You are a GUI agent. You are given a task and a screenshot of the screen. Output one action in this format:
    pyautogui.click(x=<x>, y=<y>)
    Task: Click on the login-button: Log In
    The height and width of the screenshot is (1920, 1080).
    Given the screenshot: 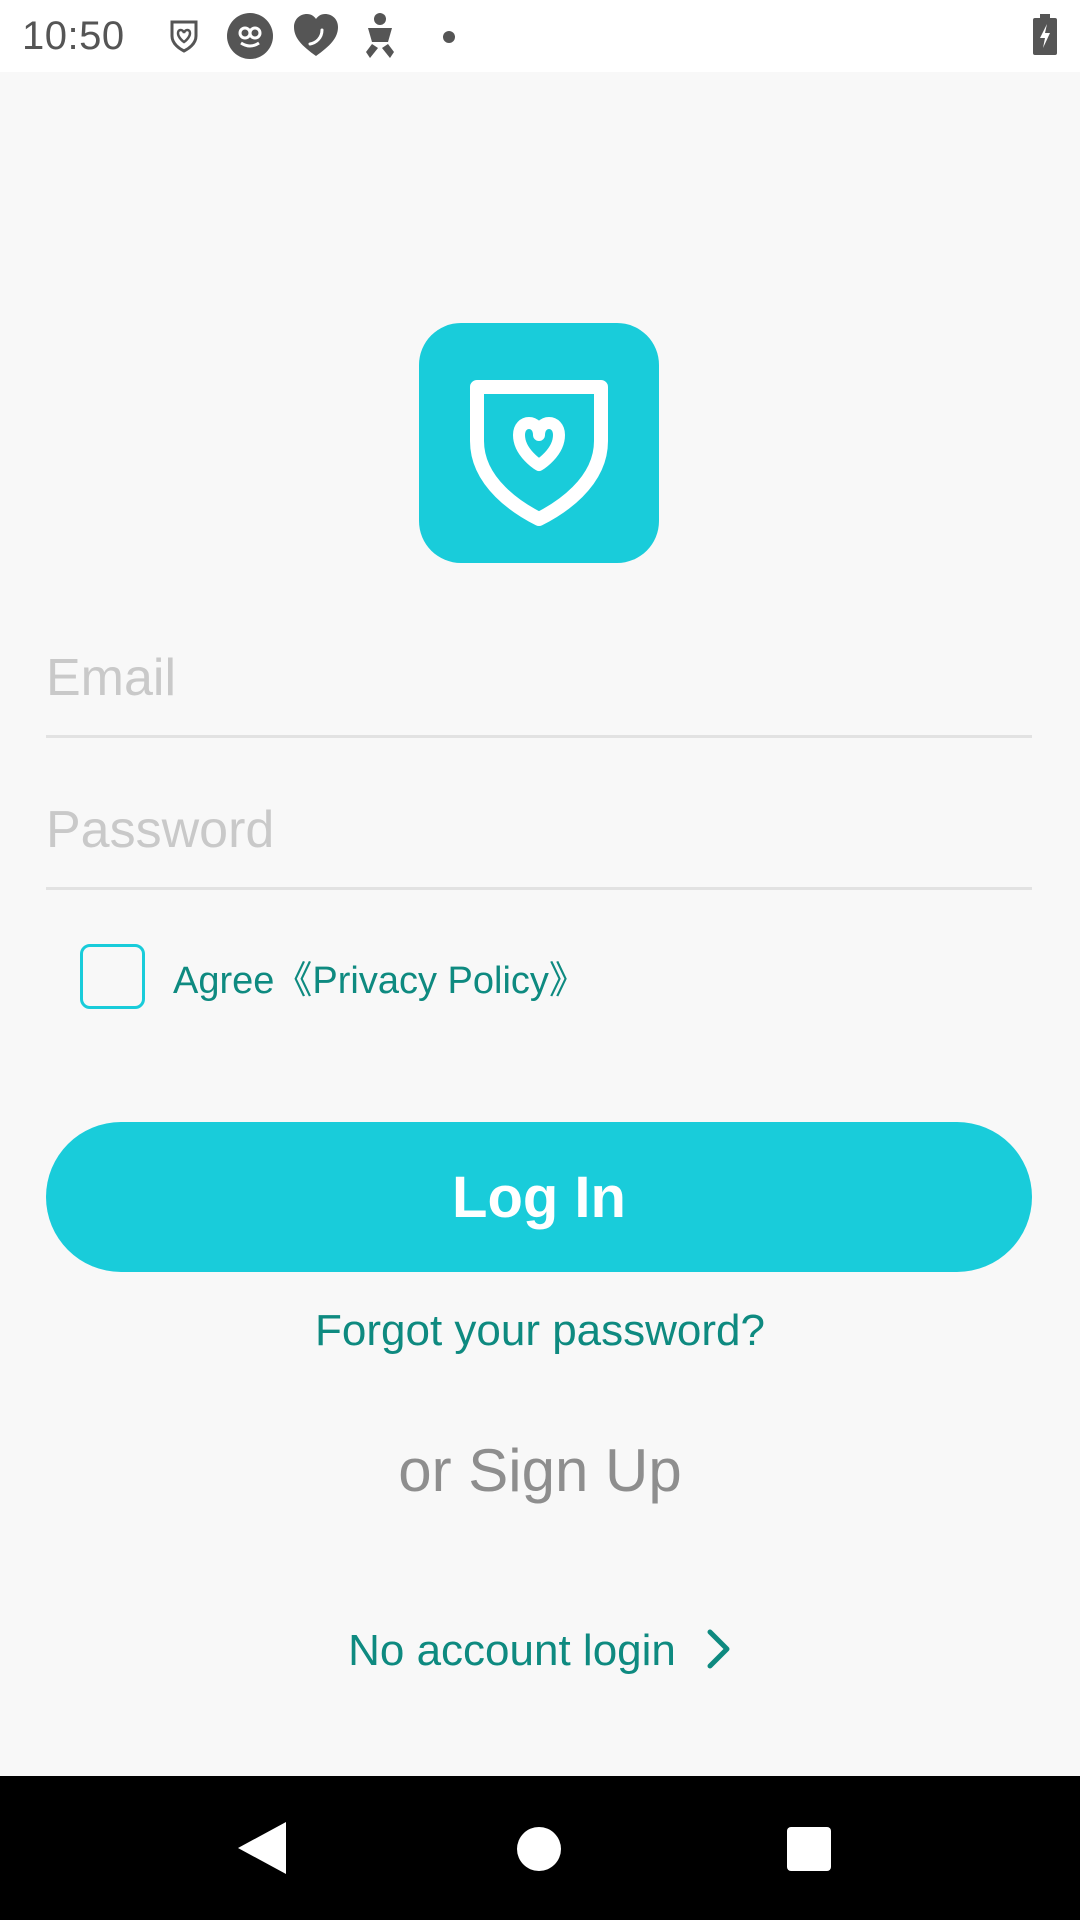 What is the action you would take?
    pyautogui.click(x=539, y=1197)
    